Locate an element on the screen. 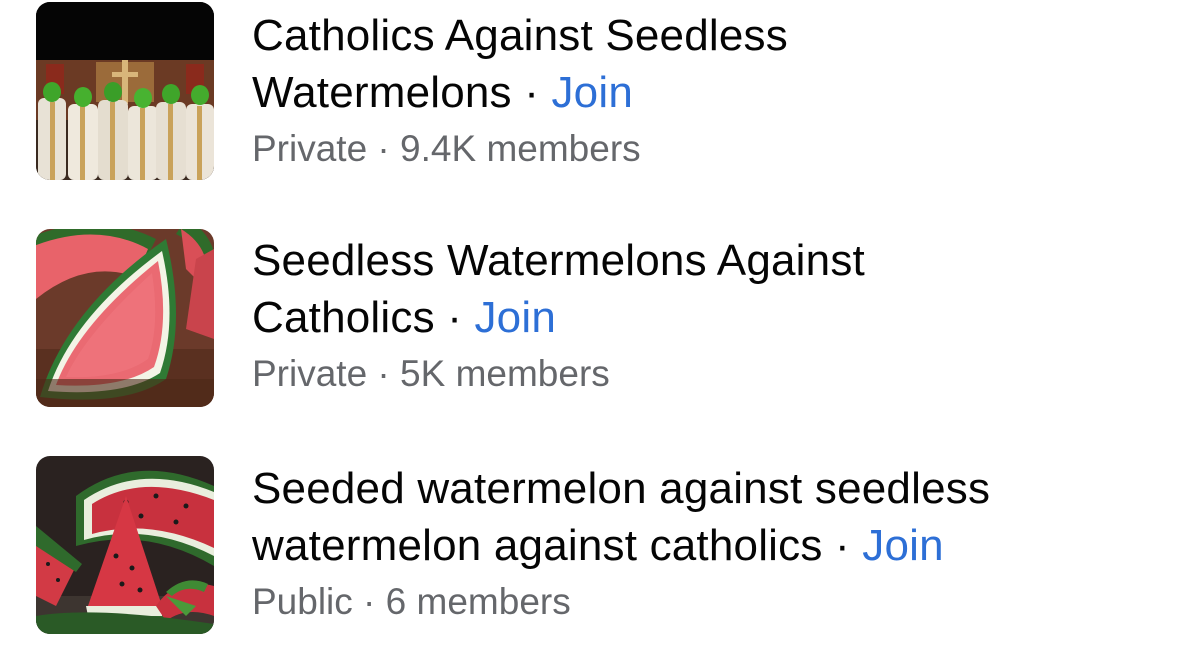 This screenshot has height=667, width=1200. member-count: 9.4K members is located at coordinates (520, 148).